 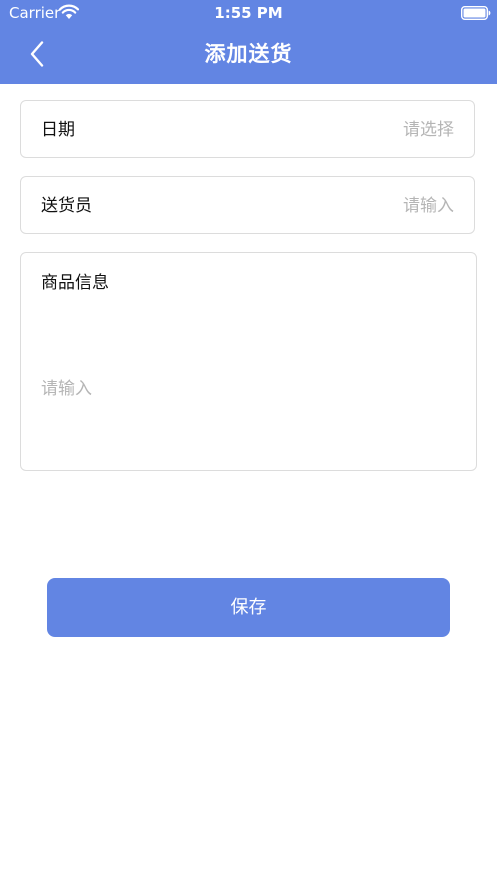 I want to click on save-button: 保存, so click(x=248, y=607).